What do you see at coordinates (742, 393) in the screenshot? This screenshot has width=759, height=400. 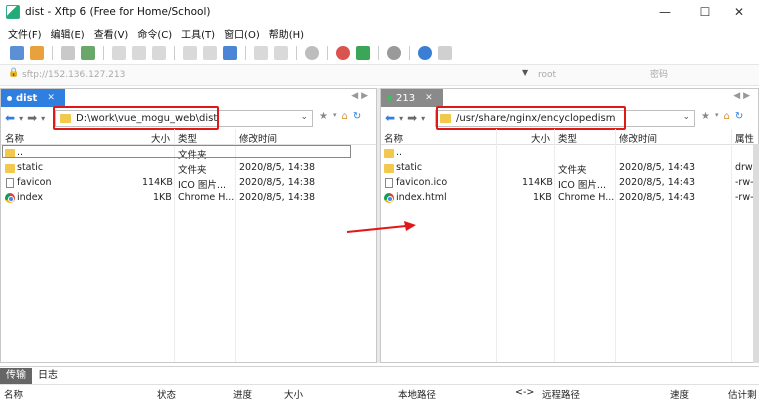 I see `col-eta: 估计剩` at bounding box center [742, 393].